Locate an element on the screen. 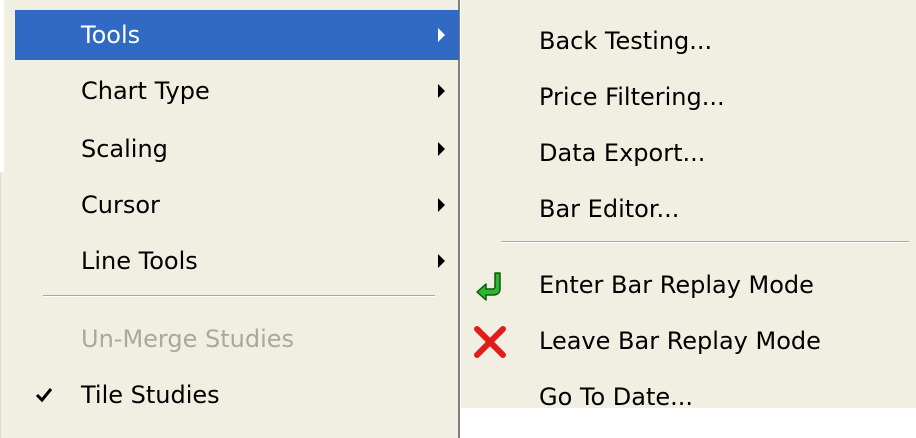  green-return-arrow-icon is located at coordinates (488, 286).